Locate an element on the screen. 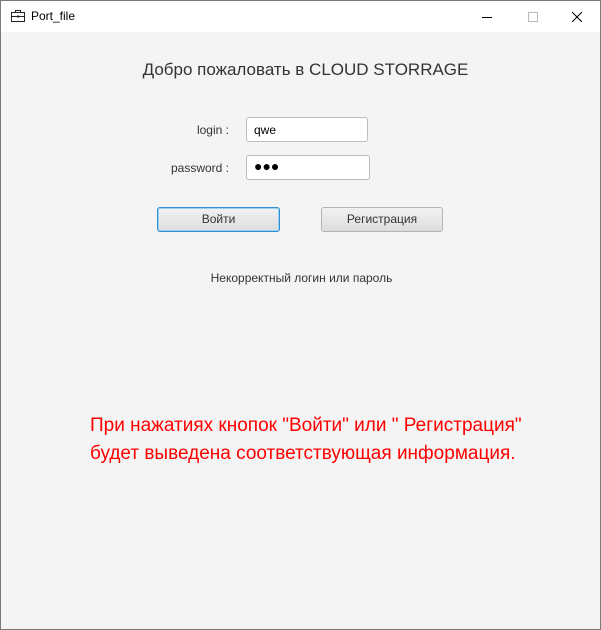 The image size is (601, 630). maximize-button is located at coordinates (533, 16).